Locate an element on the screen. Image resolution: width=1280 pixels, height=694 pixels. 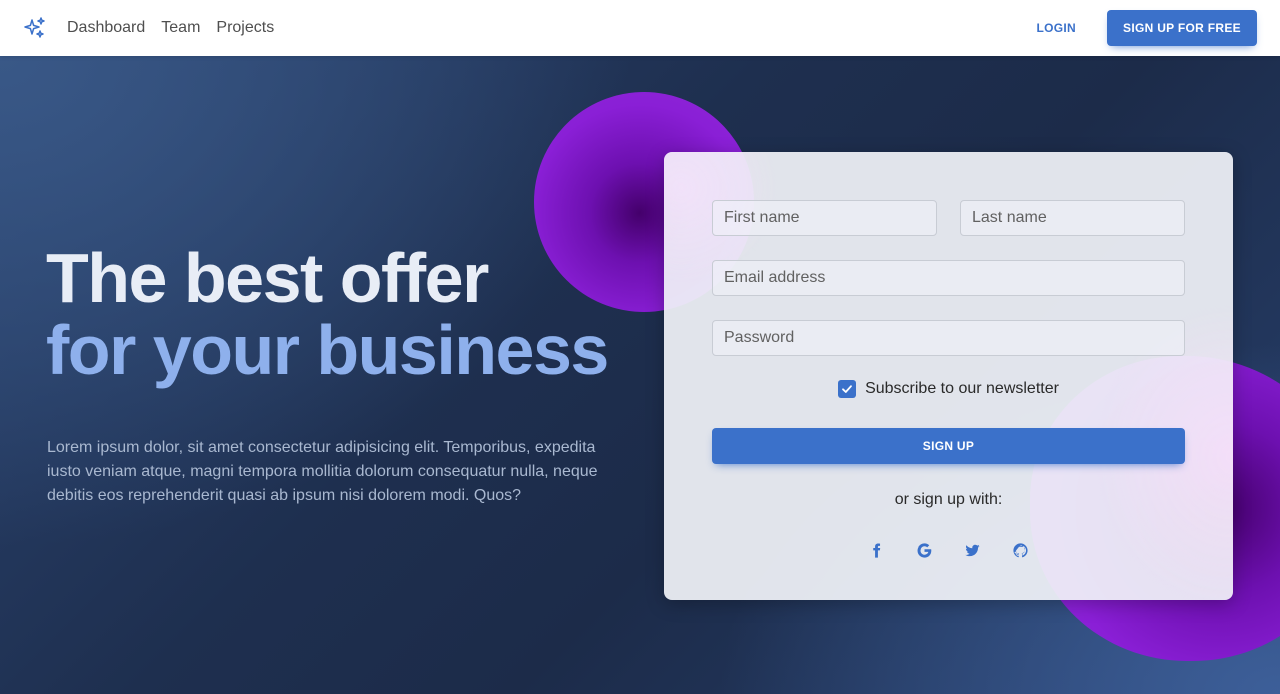
nav-actions: LOGIN SIGN UP FOR FREE is located at coordinates (1131, 28).